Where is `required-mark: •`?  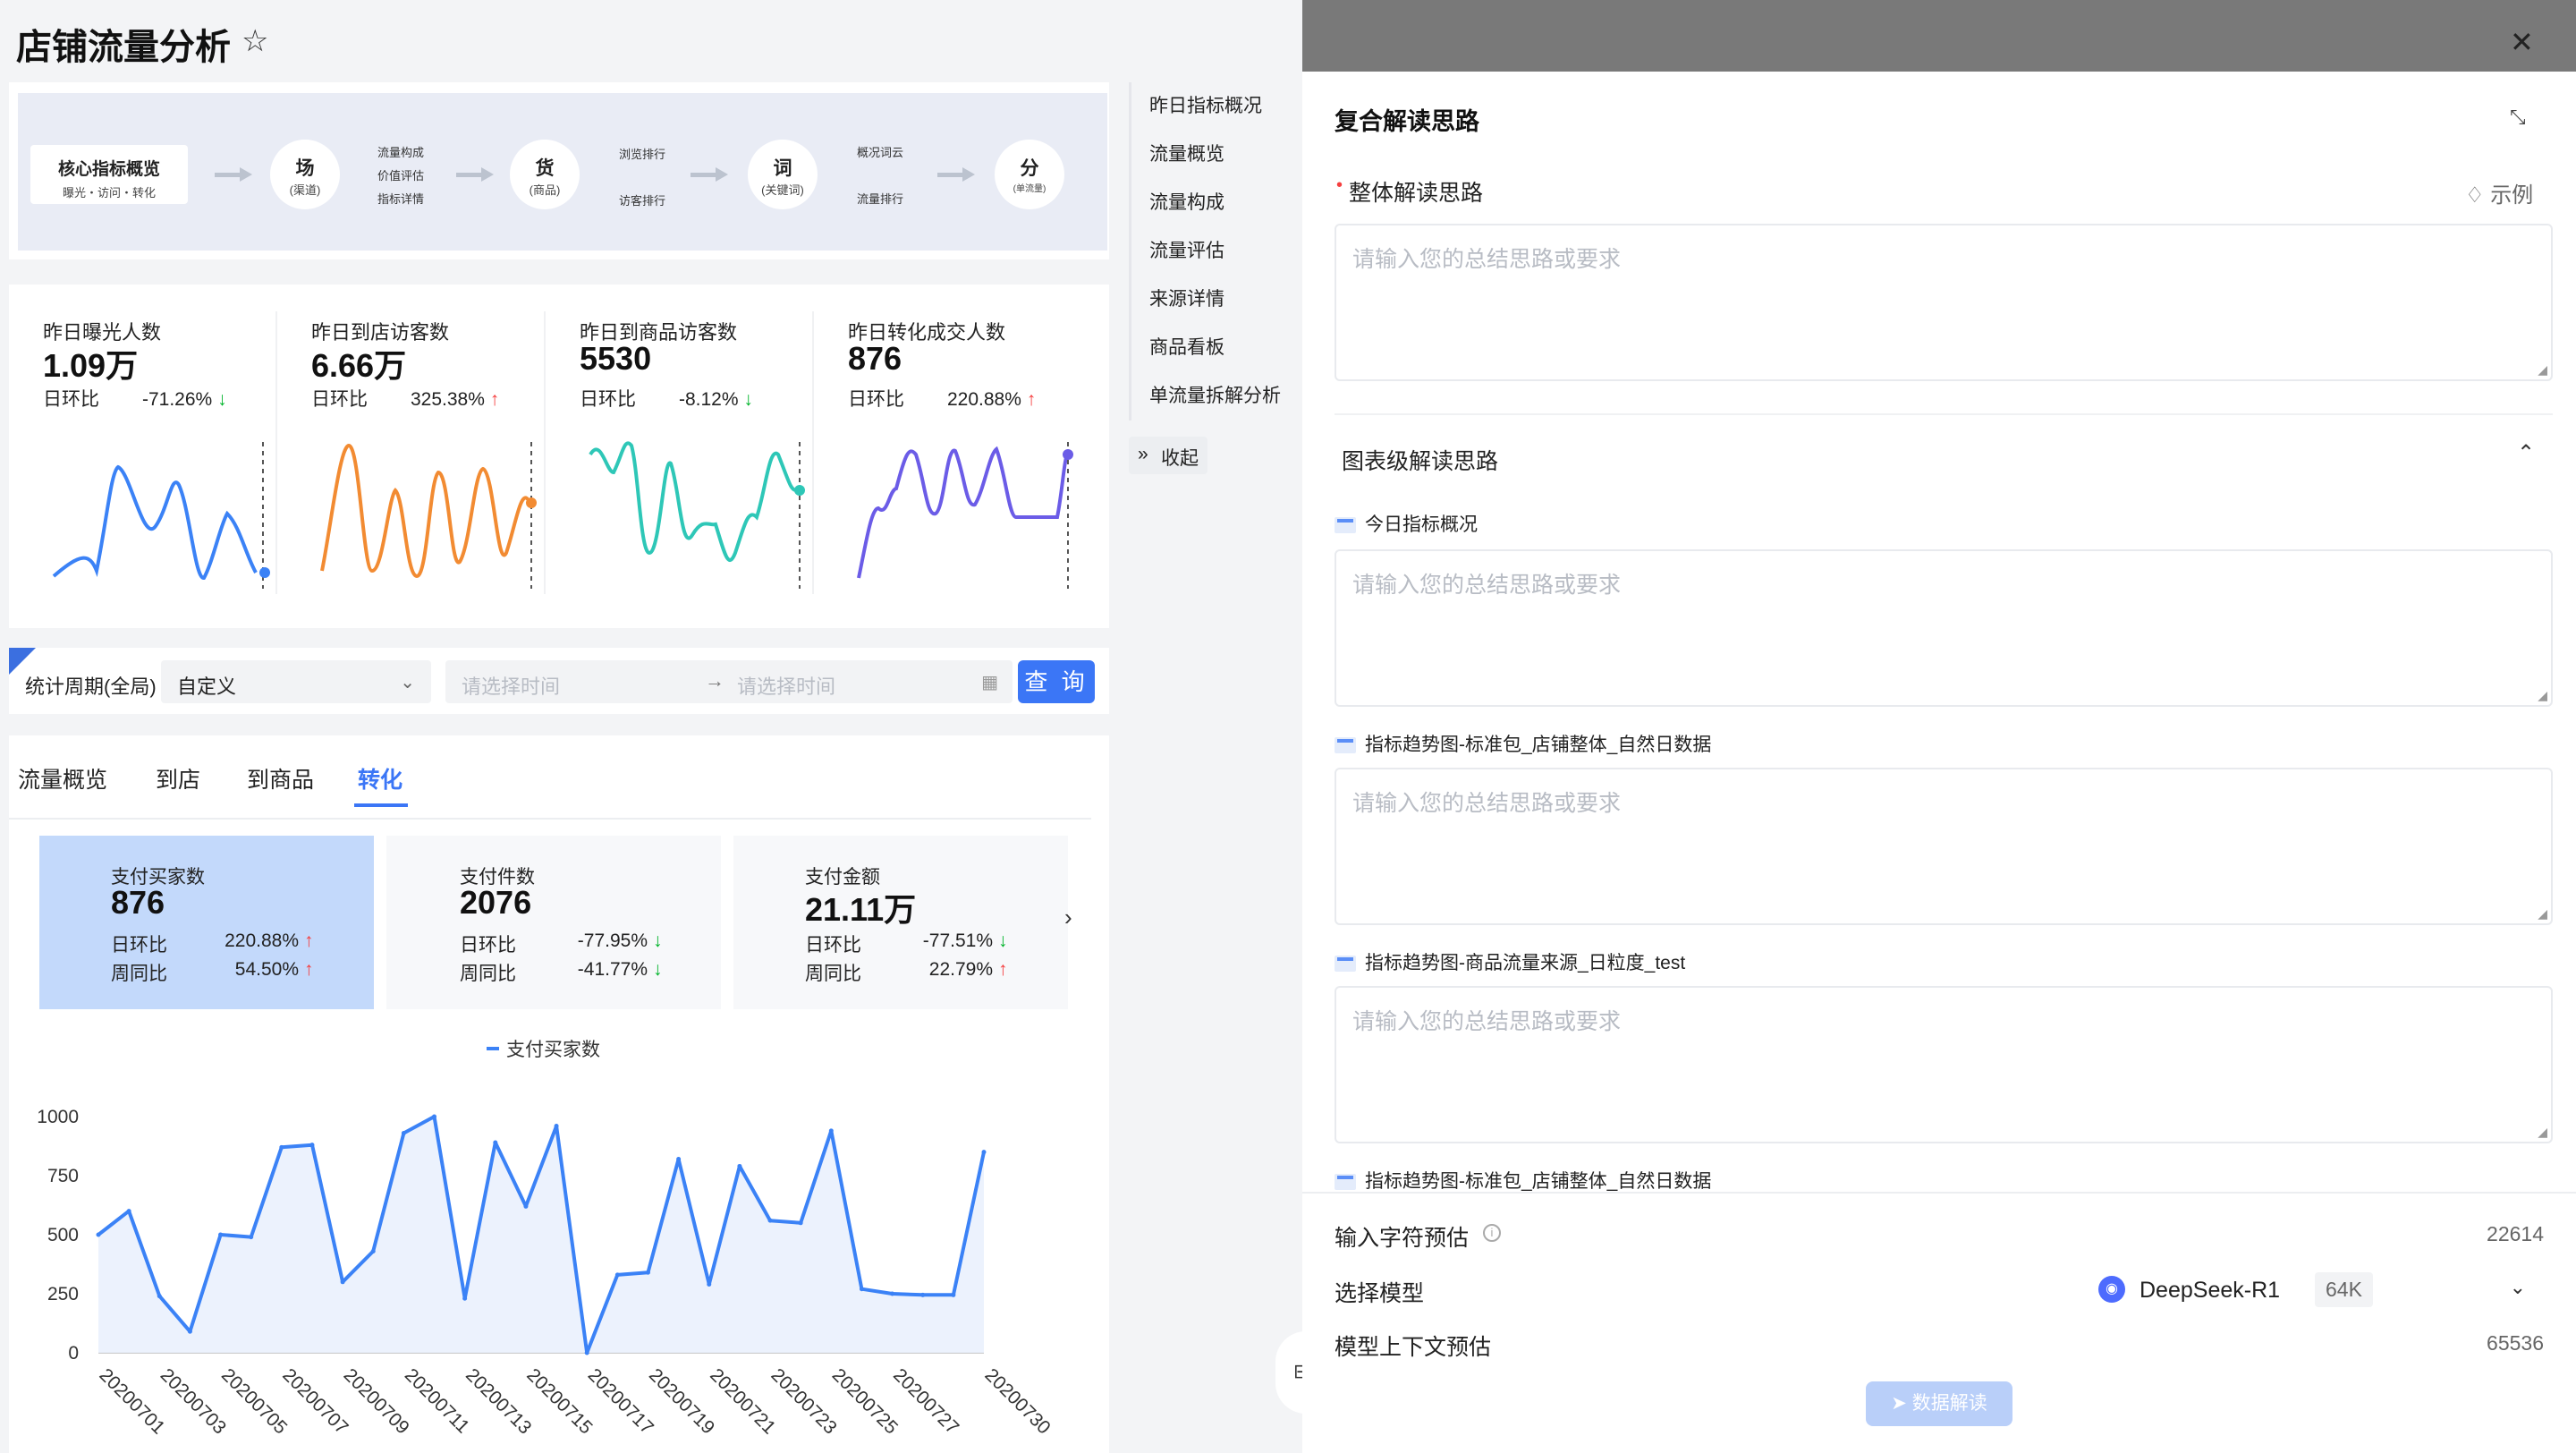
required-mark: • is located at coordinates (1339, 185).